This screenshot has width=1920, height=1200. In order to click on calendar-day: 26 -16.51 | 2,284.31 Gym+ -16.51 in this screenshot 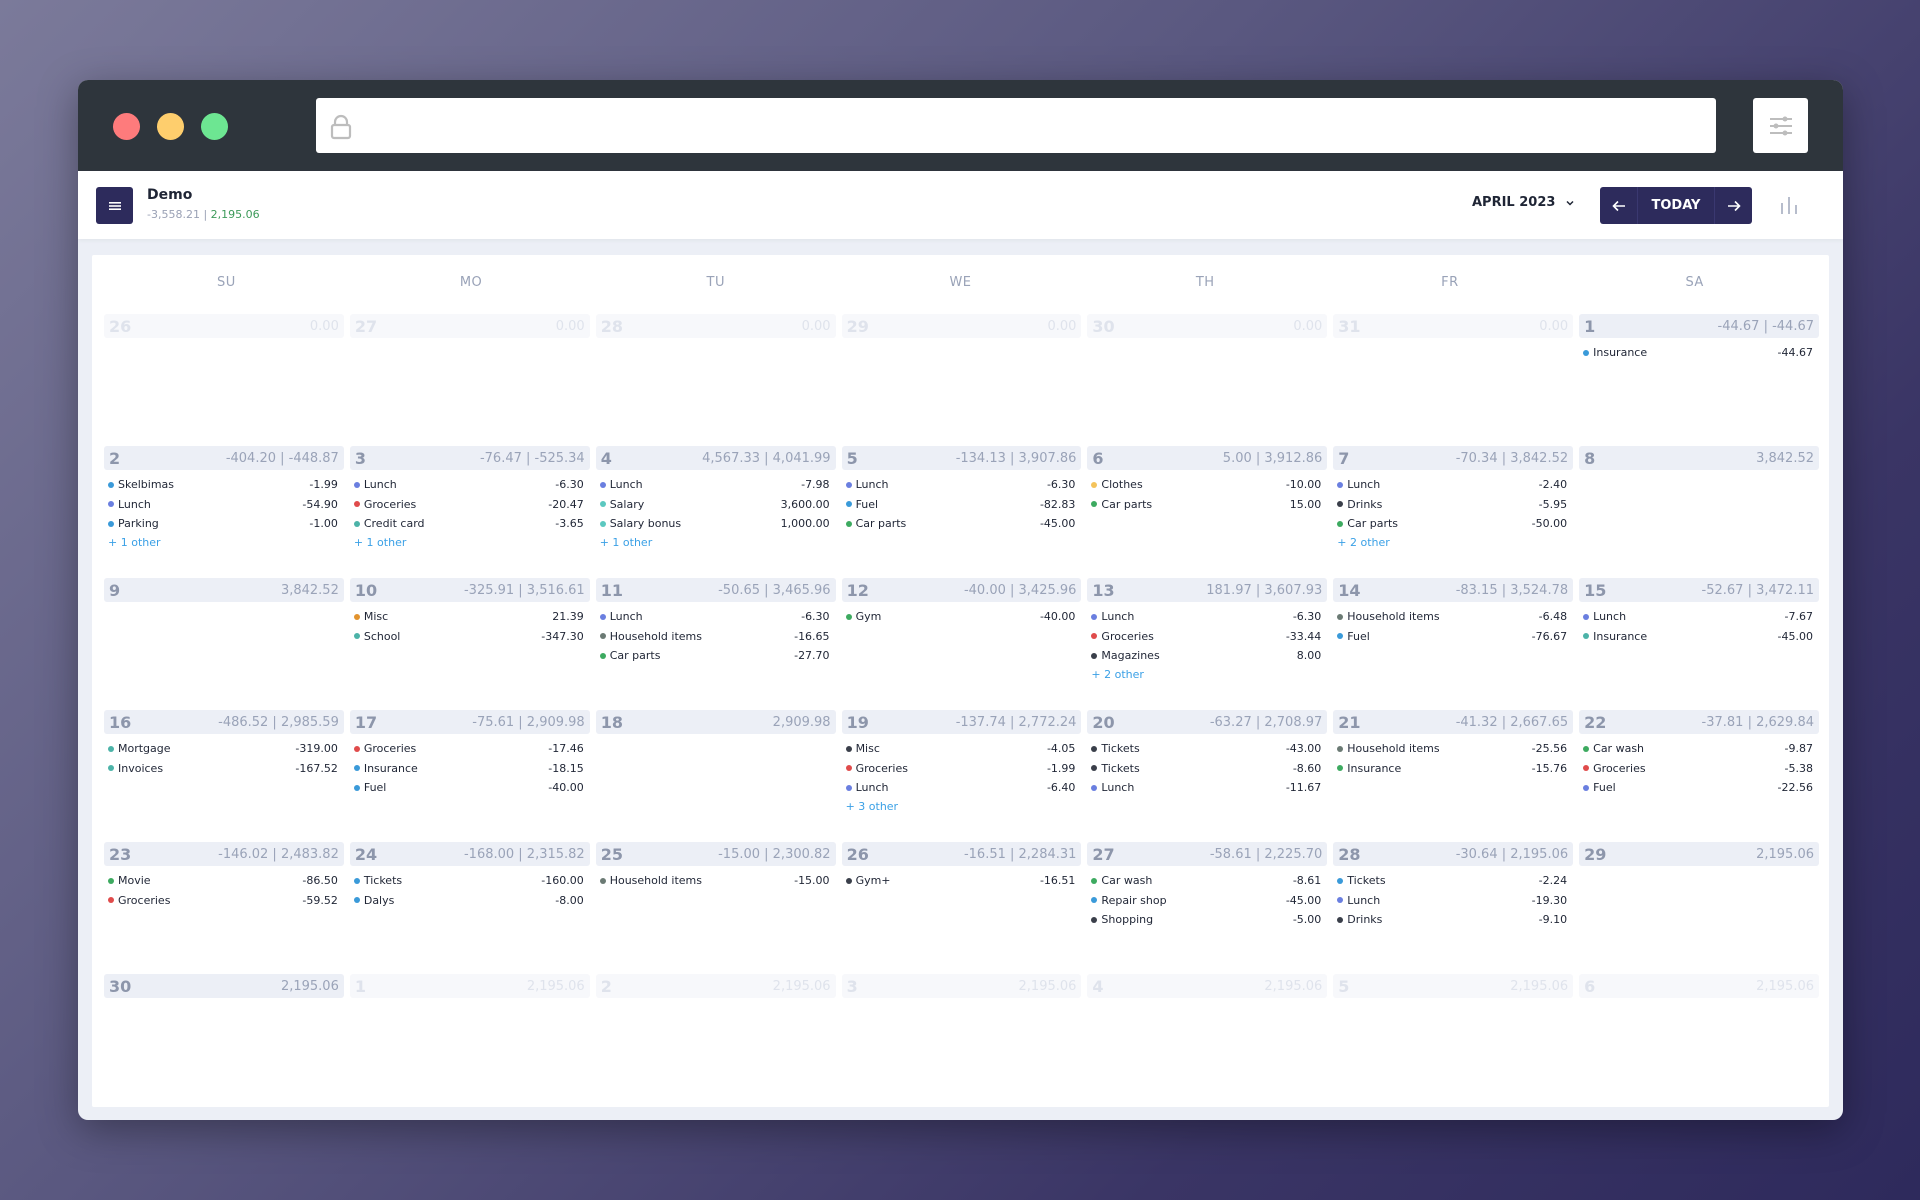, I will do `click(961, 904)`.